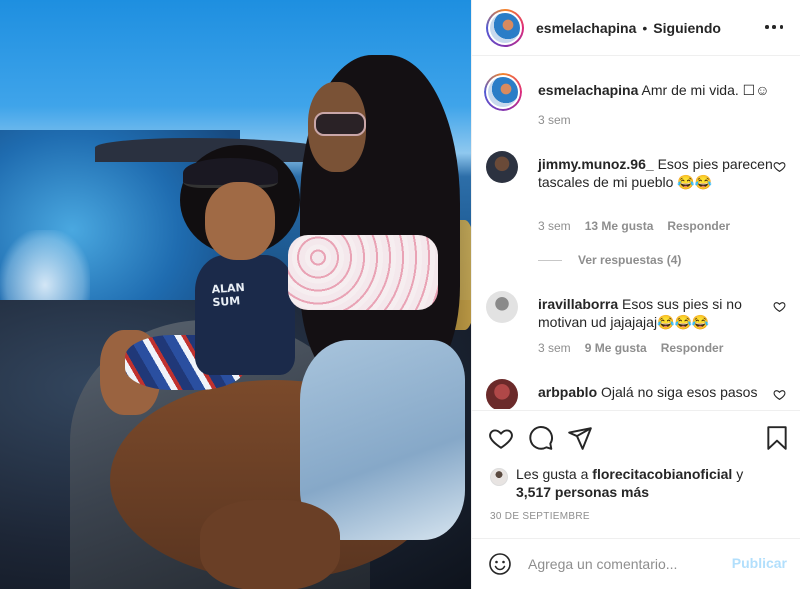 The image size is (800, 589). Describe the element at coordinates (541, 438) in the screenshot. I see `comment-icon` at that location.